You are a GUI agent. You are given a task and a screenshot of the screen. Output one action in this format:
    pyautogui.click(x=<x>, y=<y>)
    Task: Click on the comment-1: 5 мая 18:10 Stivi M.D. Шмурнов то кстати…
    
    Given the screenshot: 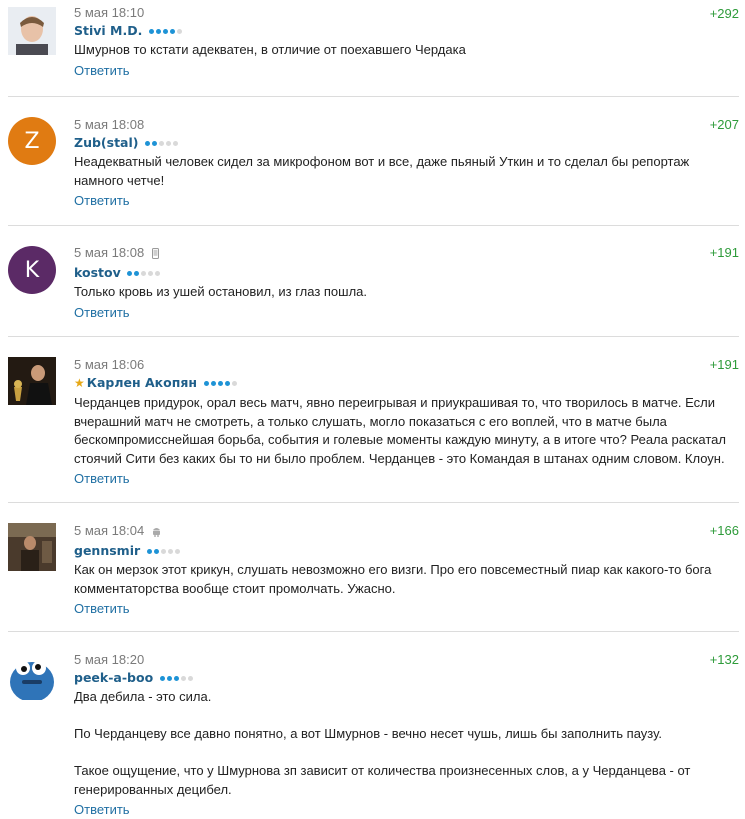 What is the action you would take?
    pyautogui.click(x=373, y=48)
    